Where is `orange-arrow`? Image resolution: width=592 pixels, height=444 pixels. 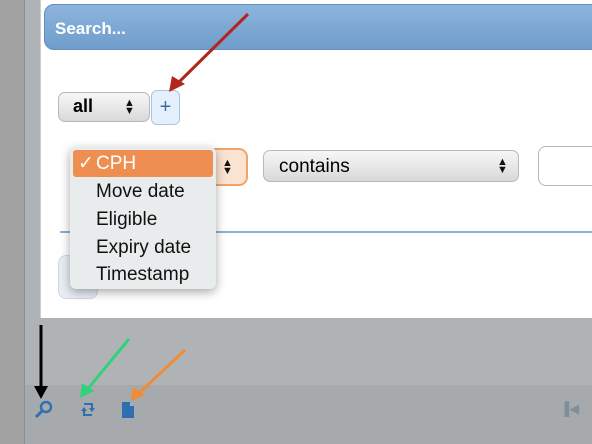 orange-arrow is located at coordinates (161, 372).